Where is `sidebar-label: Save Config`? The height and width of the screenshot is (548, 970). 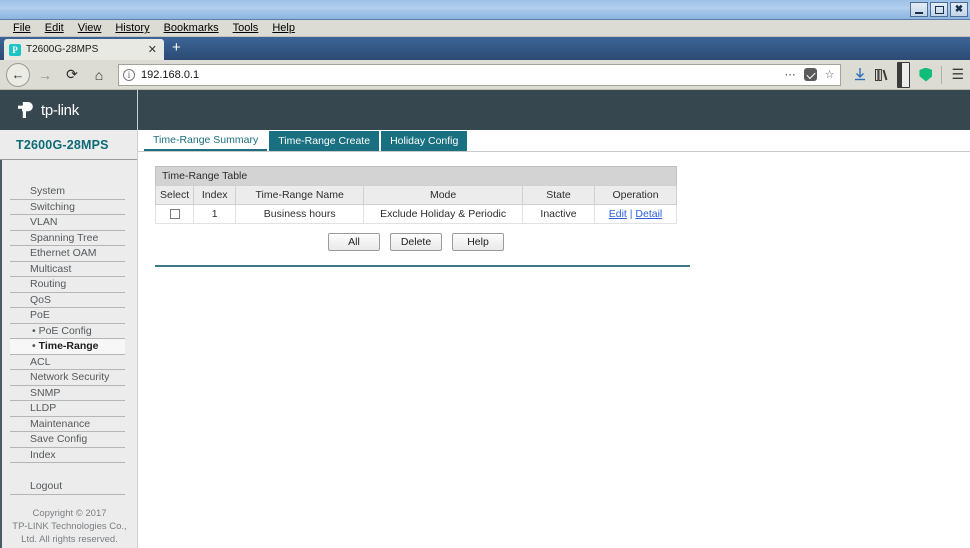
sidebar-label: Save Config is located at coordinates (59, 439).